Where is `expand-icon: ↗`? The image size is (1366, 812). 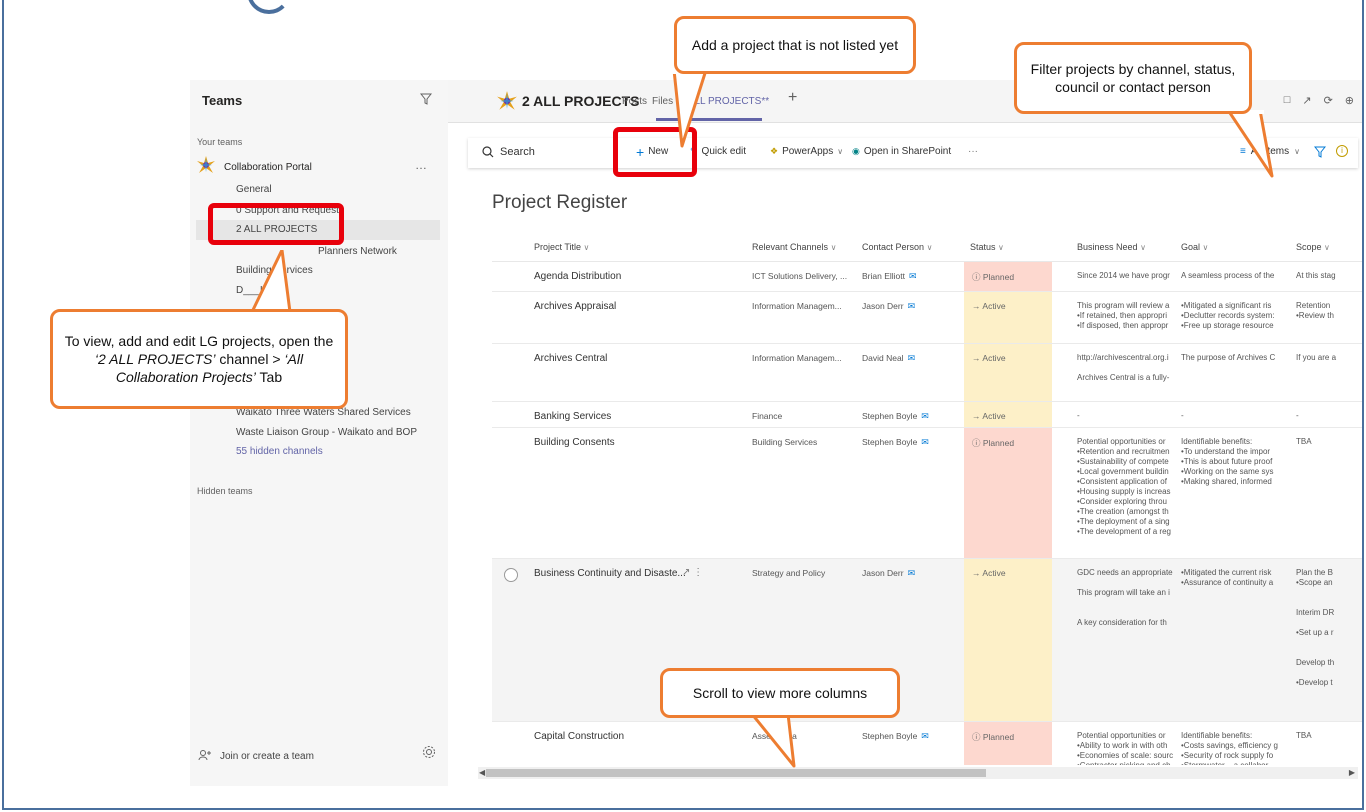 expand-icon: ↗ is located at coordinates (1306, 100).